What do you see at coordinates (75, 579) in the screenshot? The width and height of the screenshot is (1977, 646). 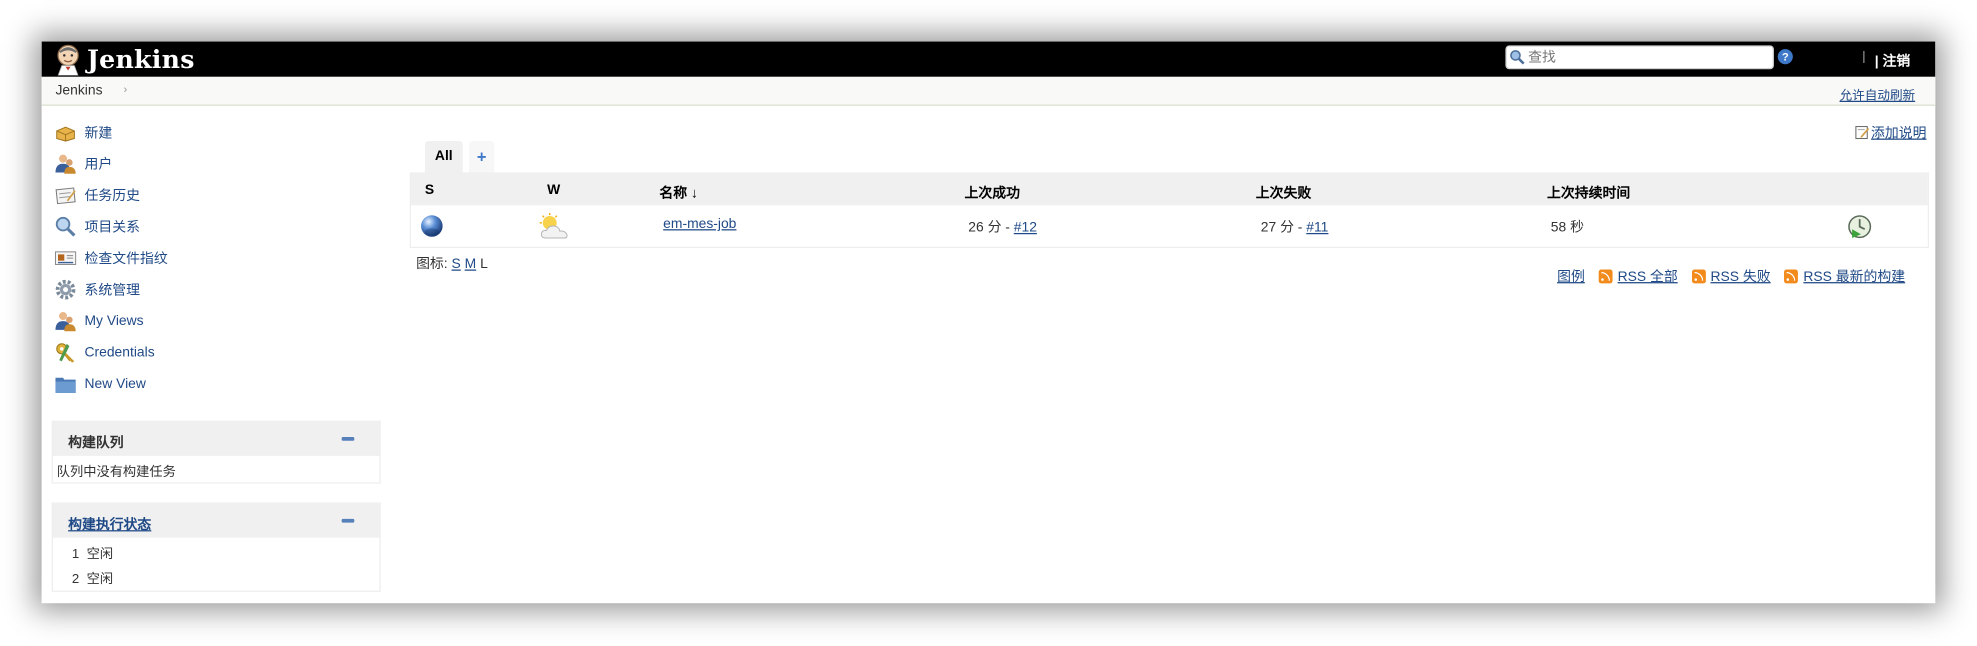 I see `executor-number: 2` at bounding box center [75, 579].